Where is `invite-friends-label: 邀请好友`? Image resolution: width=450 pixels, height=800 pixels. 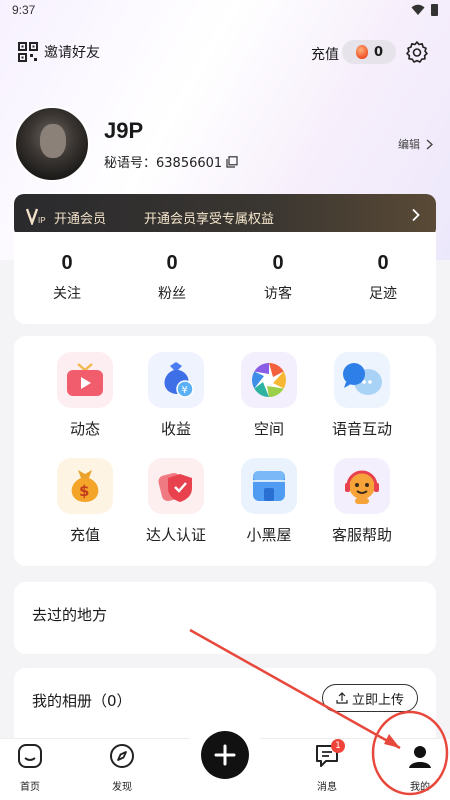 invite-friends-label: 邀请好友 is located at coordinates (72, 53).